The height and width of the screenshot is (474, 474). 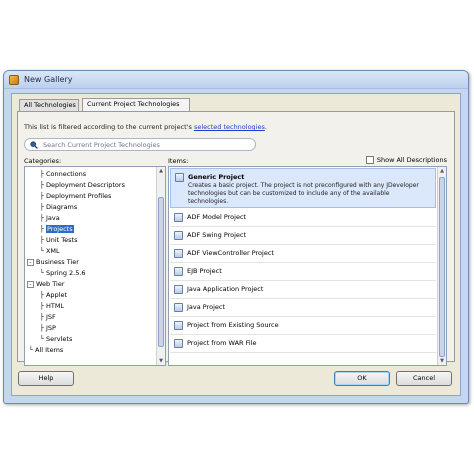 I want to click on tree-item-all-items: └ All Items, so click(x=46, y=350).